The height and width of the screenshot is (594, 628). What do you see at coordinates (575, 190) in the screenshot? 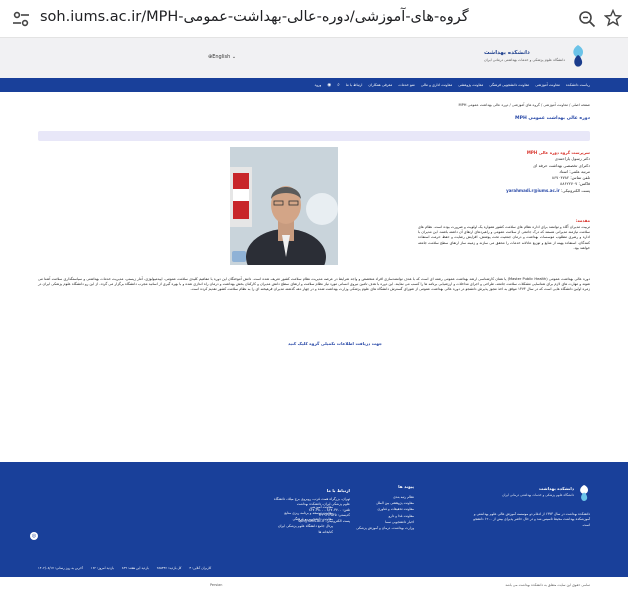
I see `email-label: پست الکترونیکی:` at bounding box center [575, 190].